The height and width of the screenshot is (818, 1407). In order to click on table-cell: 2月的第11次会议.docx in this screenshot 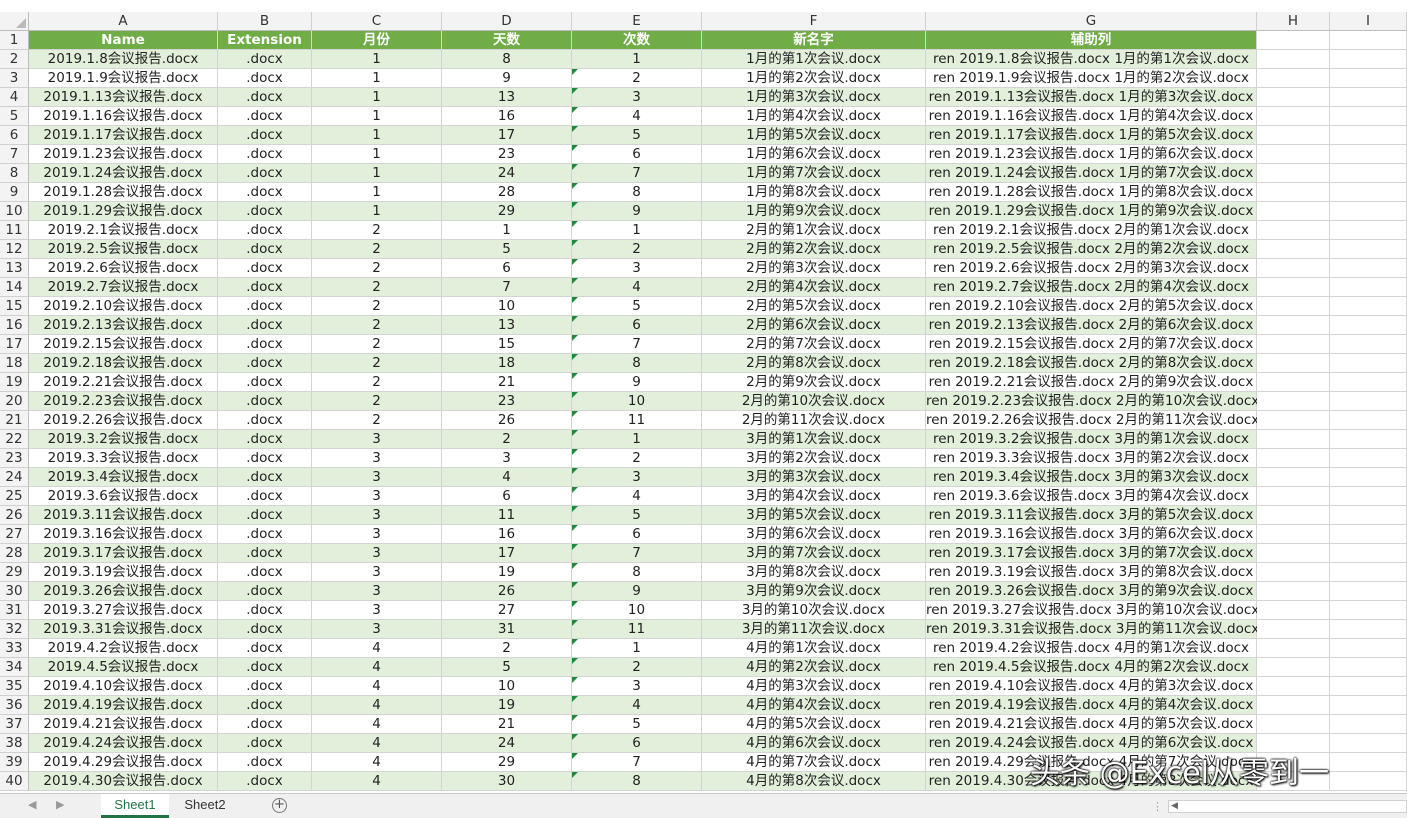, I will do `click(814, 420)`.